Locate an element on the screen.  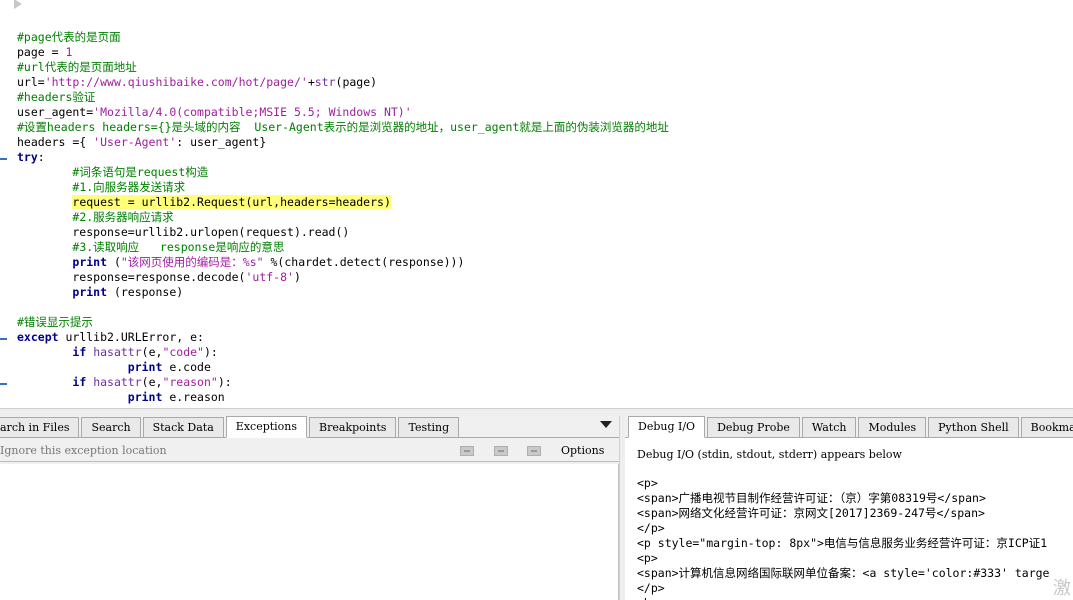
tab-testing: Testing is located at coordinates (429, 427).